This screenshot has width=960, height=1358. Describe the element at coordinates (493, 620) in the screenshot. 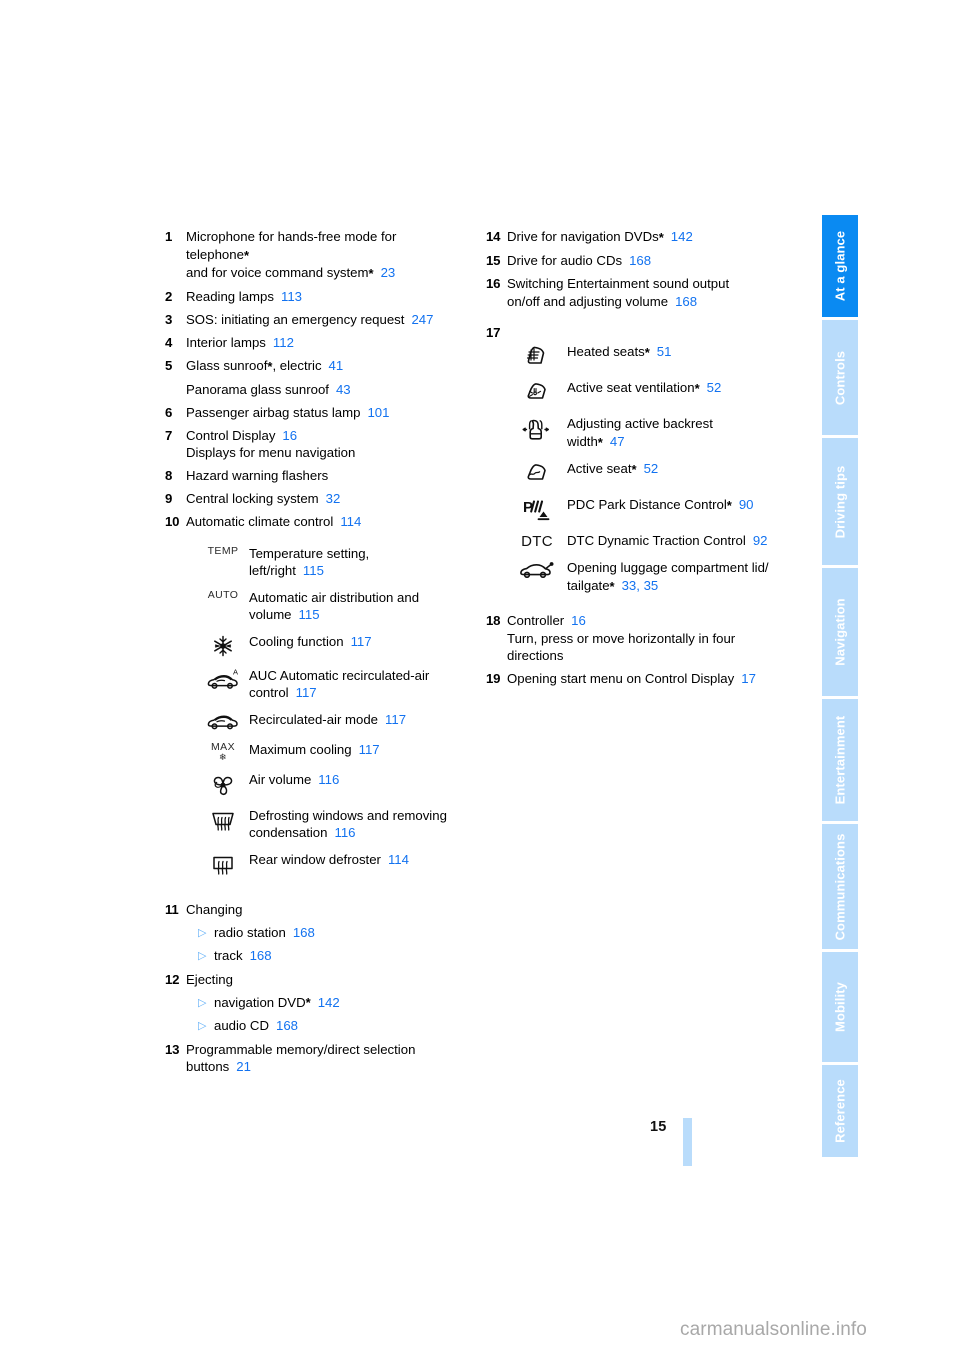

I see `item-number: 18` at that location.